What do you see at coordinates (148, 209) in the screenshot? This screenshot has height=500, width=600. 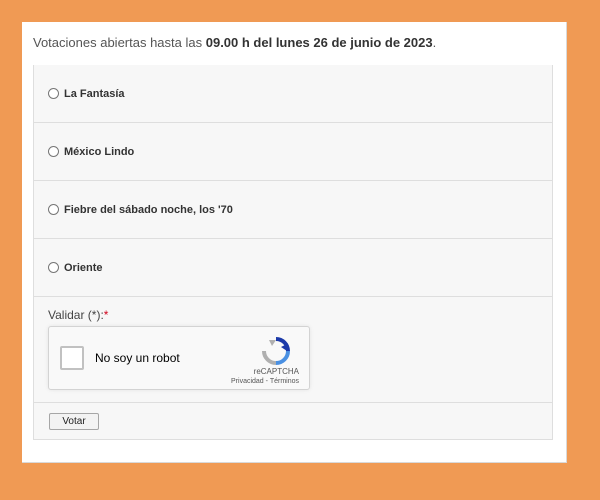 I see `option-label: Fiebre del sábado noche, los '70` at bounding box center [148, 209].